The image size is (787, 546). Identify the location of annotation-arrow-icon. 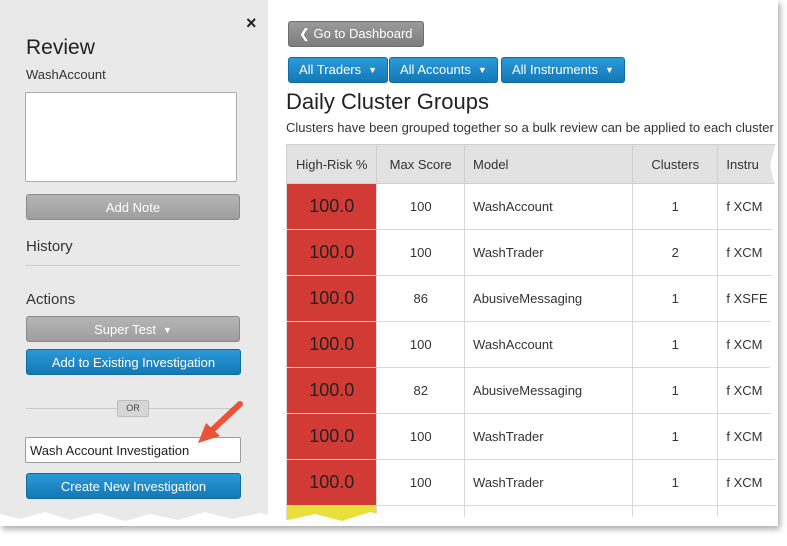
(220, 422).